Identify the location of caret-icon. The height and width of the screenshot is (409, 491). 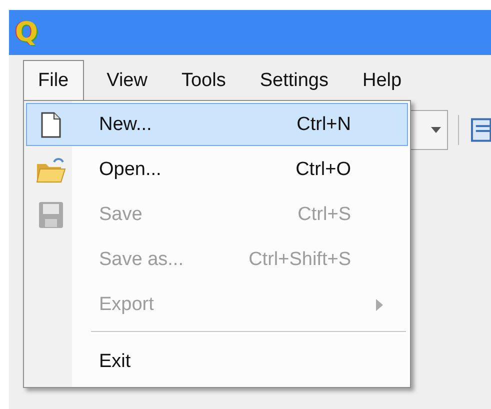
(436, 130).